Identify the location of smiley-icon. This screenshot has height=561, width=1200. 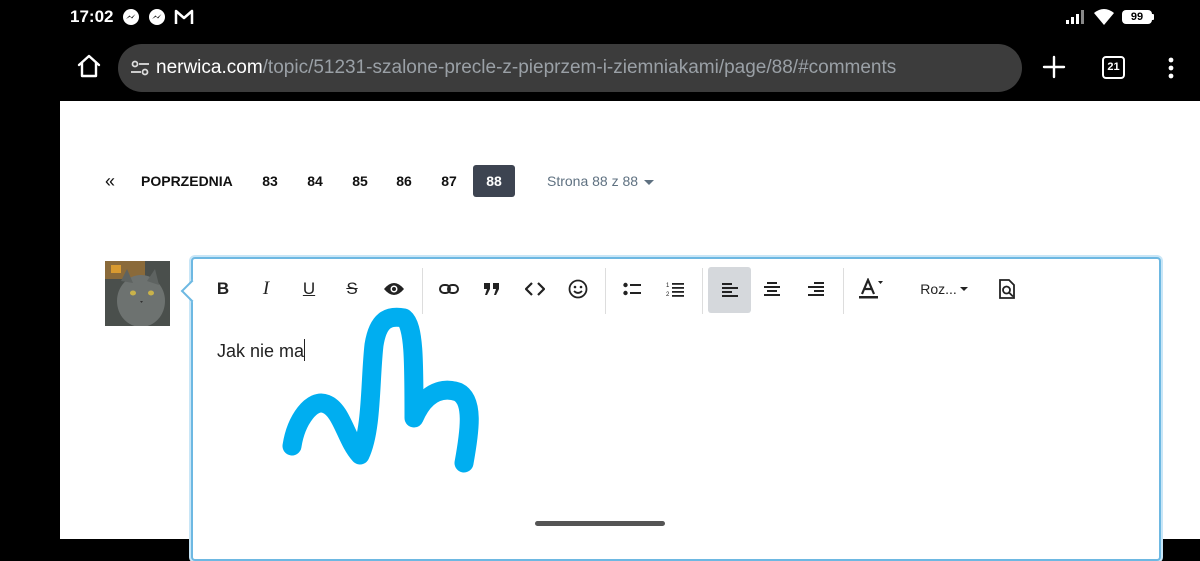
(578, 289).